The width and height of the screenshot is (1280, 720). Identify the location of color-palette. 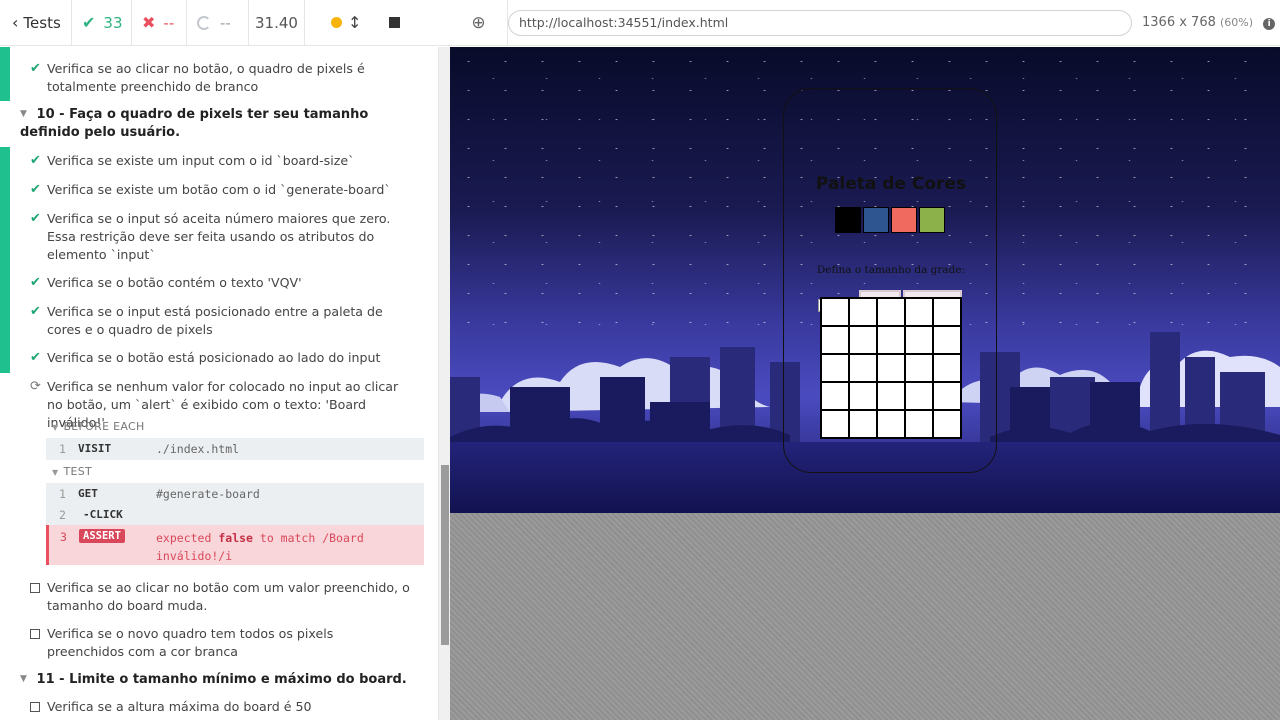
(890, 220).